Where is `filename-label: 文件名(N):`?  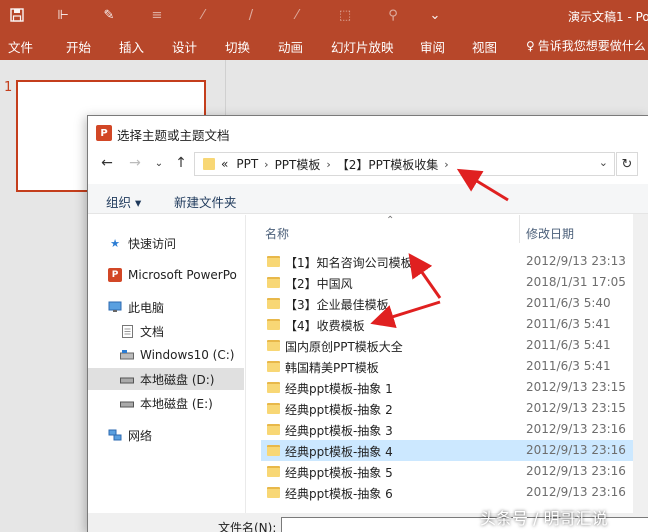 filename-label: 文件名(N): is located at coordinates (247, 526).